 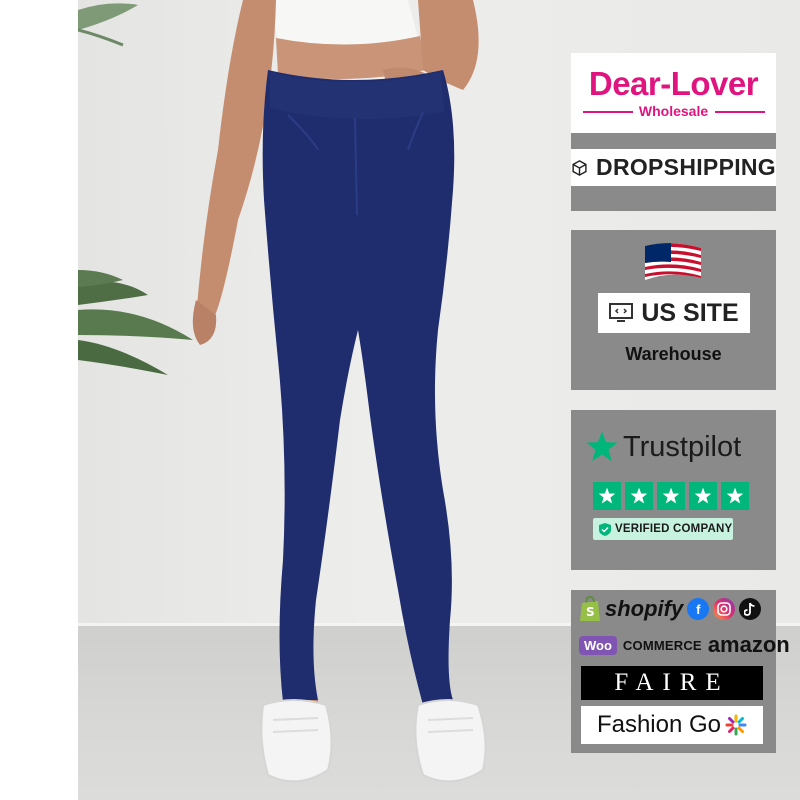 I want to click on verified-company-badge: VERIFIED COMPANY, so click(x=663, y=529).